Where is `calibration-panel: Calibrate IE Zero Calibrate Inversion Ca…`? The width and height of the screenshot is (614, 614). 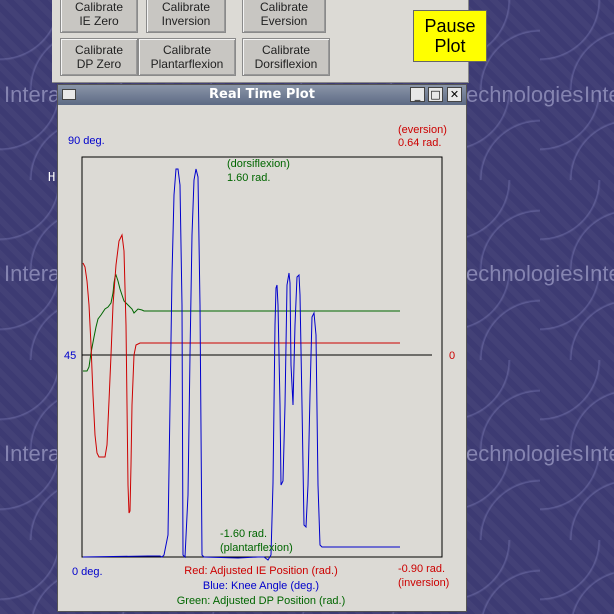 calibration-panel: Calibrate IE Zero Calibrate Inversion Ca… is located at coordinates (269, 41).